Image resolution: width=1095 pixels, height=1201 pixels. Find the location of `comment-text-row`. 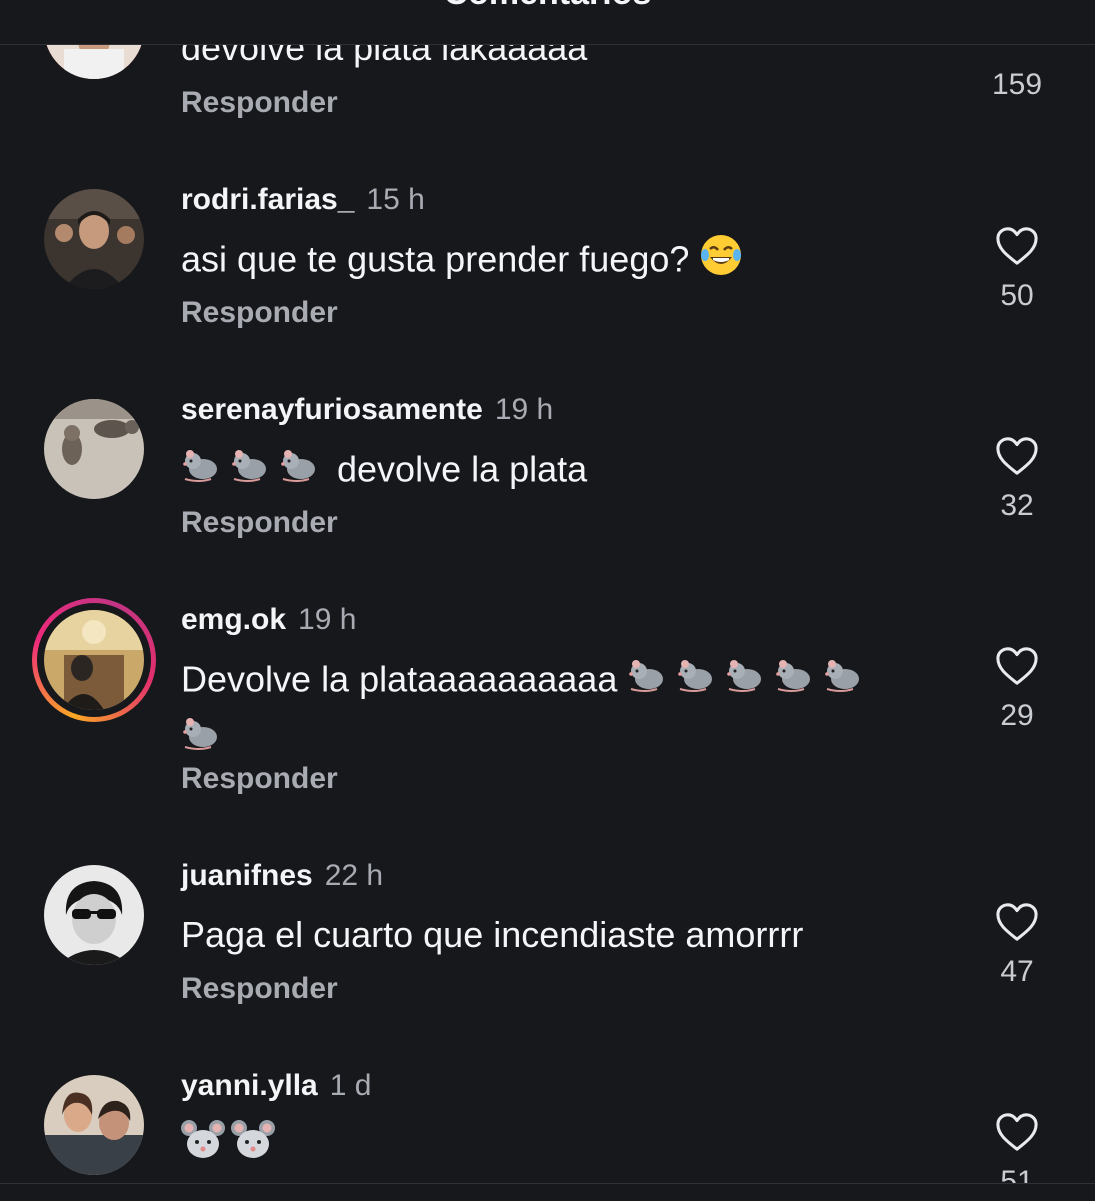

comment-text-row is located at coordinates (561, 1147).